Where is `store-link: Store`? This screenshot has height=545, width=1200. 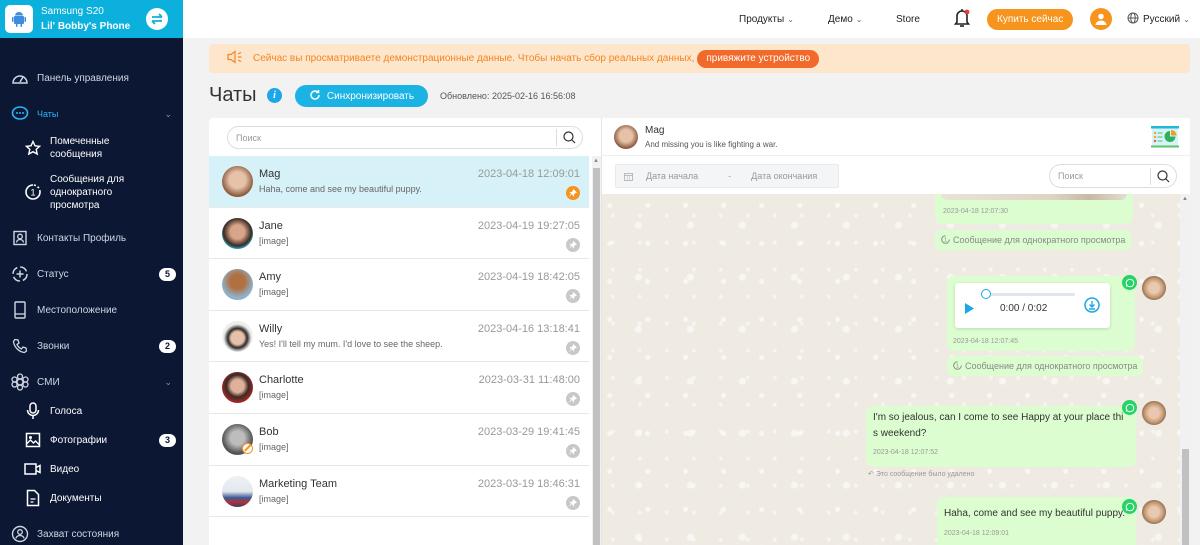
store-link: Store is located at coordinates (908, 19).